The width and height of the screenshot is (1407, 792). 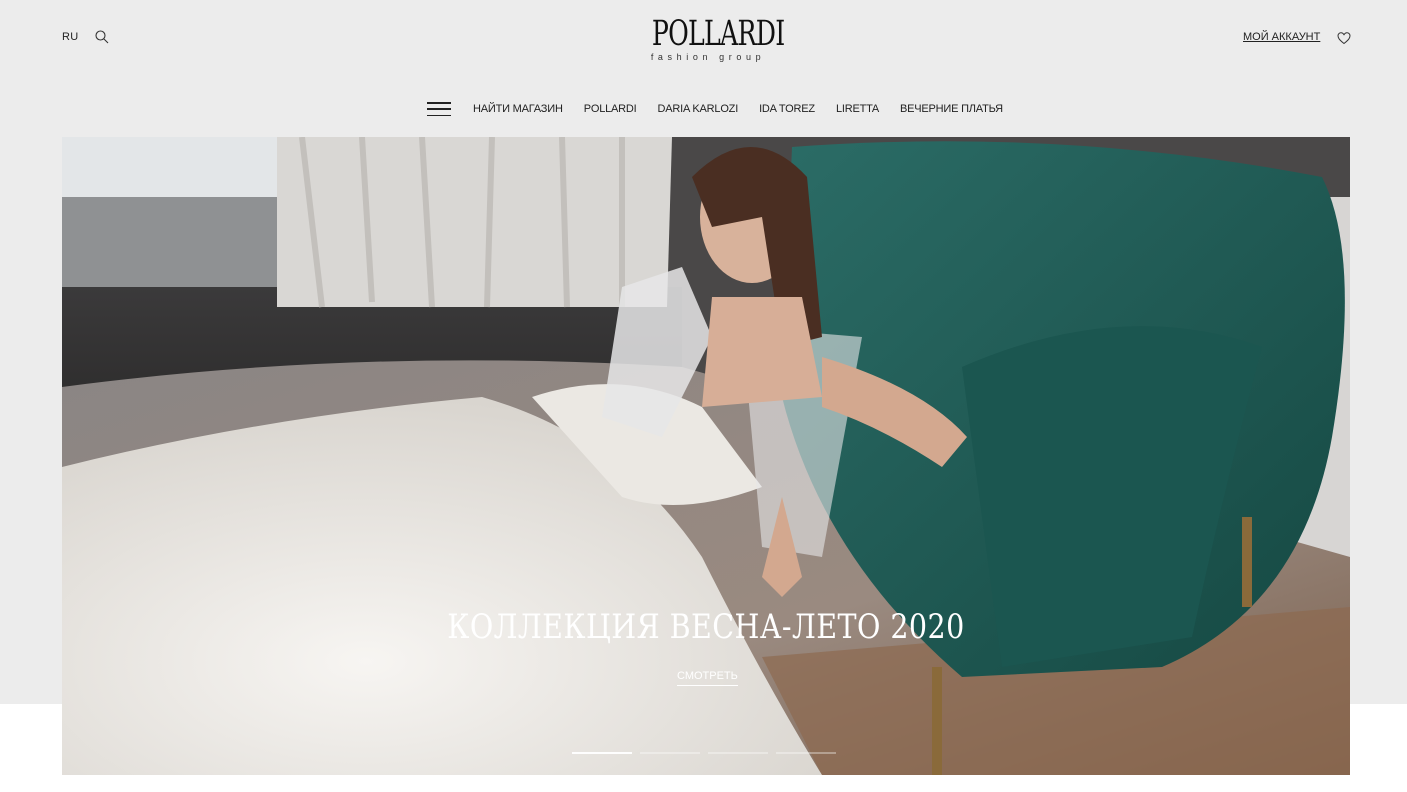 I want to click on my-account-link: МОЙ АККАУНТ, so click(x=1281, y=37).